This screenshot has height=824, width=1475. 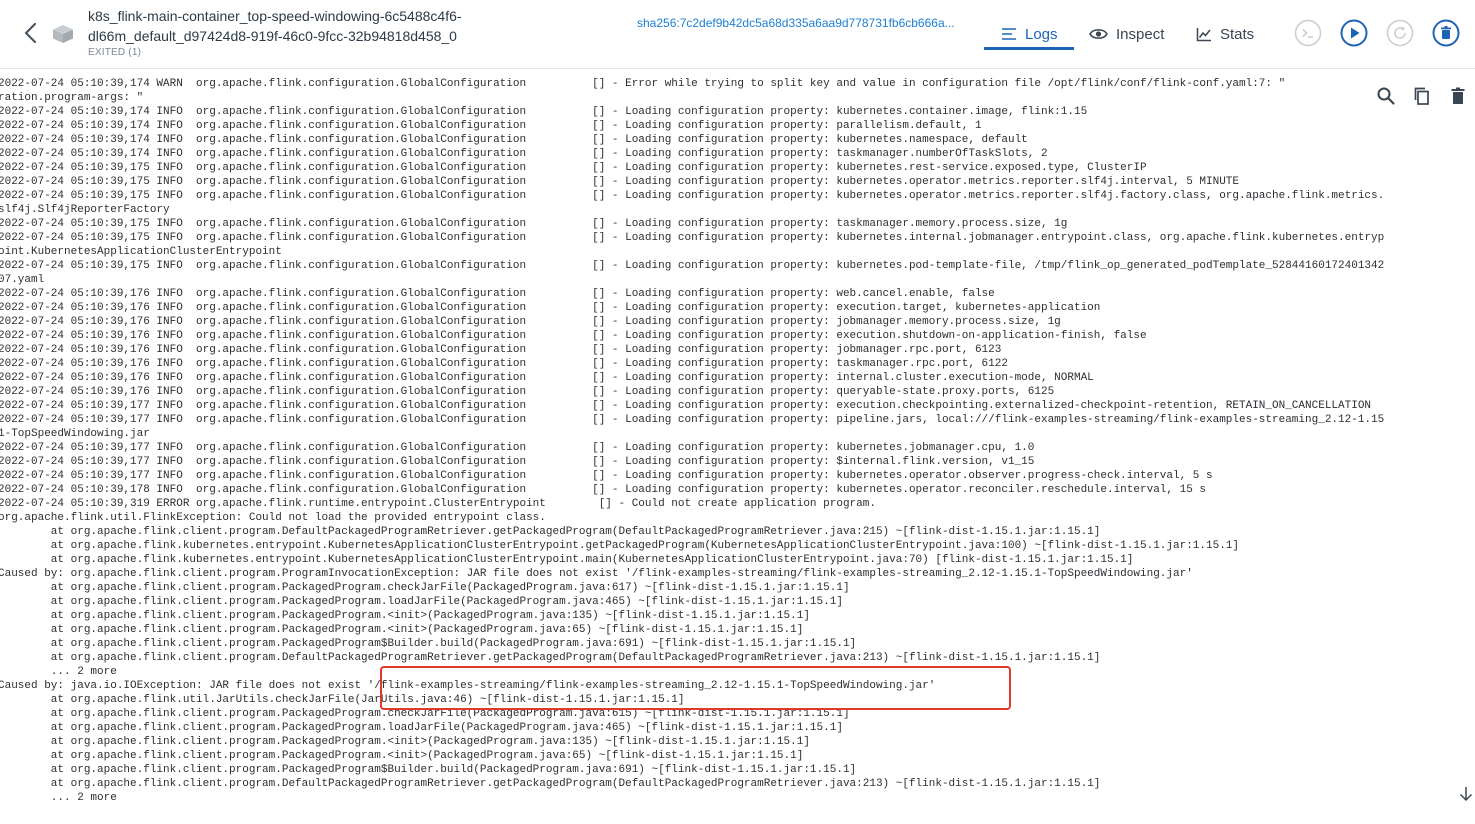 I want to click on eye-icon, so click(x=1098, y=34).